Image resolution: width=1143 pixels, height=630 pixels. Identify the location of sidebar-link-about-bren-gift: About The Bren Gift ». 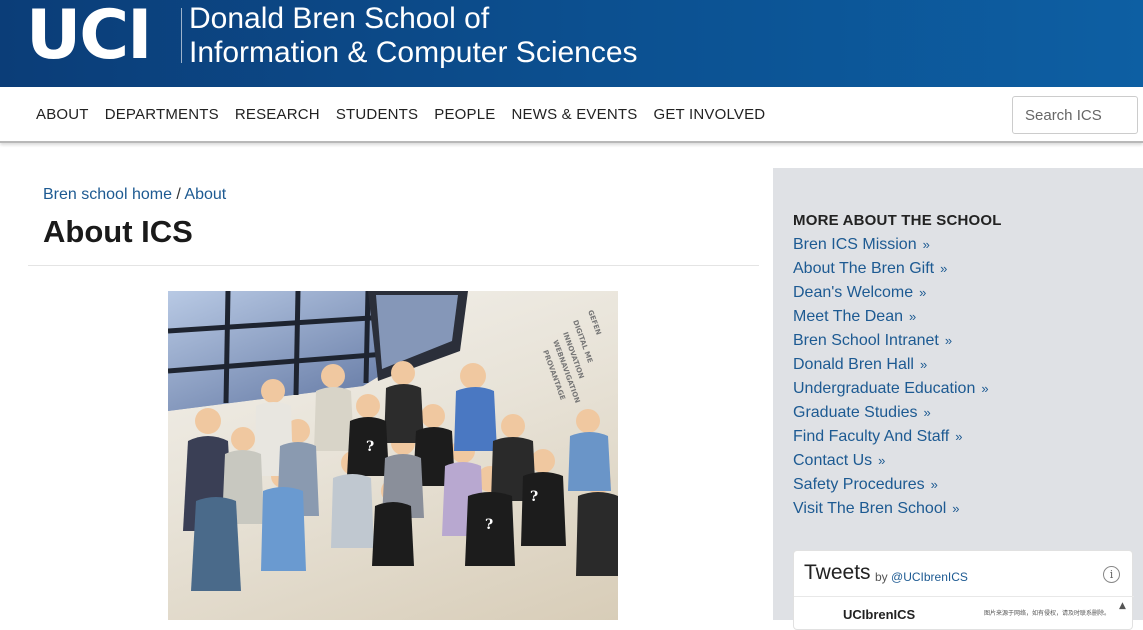
(891, 271).